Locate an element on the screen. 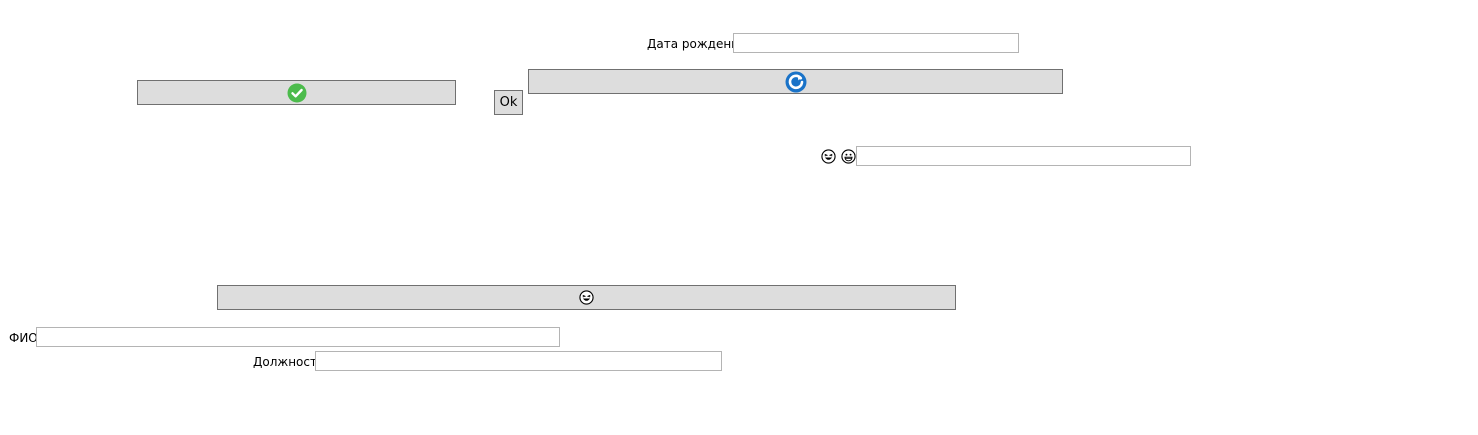  confirm-button is located at coordinates (296, 92).